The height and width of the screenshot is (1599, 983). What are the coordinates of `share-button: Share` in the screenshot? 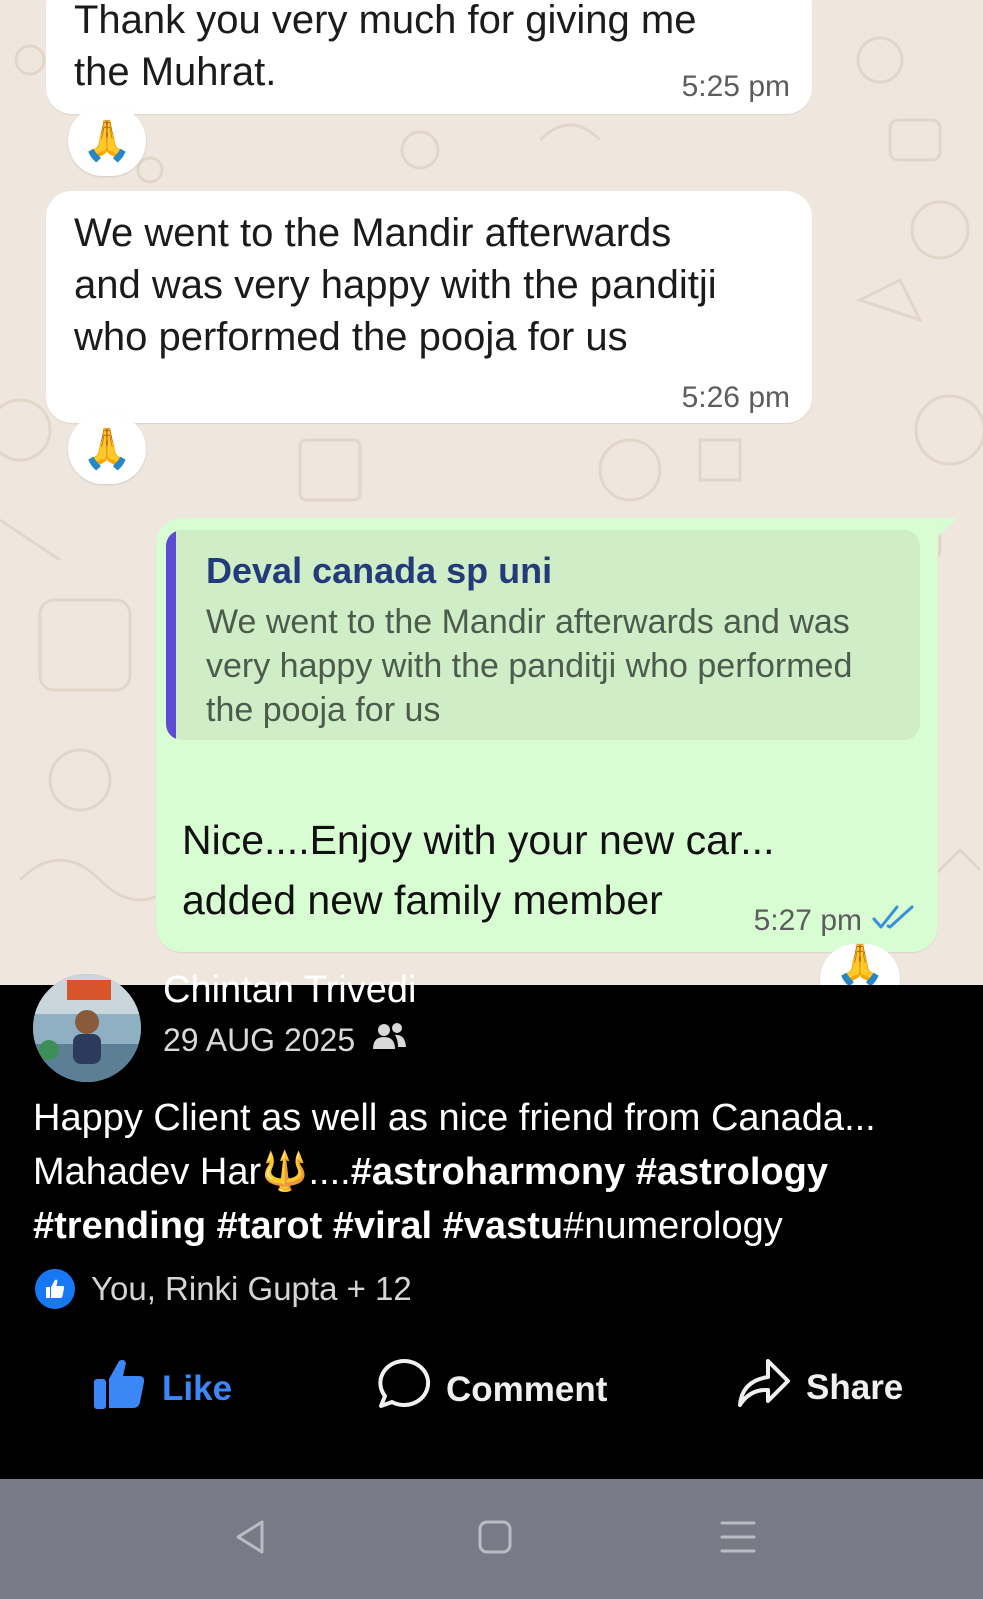 It's located at (819, 1387).